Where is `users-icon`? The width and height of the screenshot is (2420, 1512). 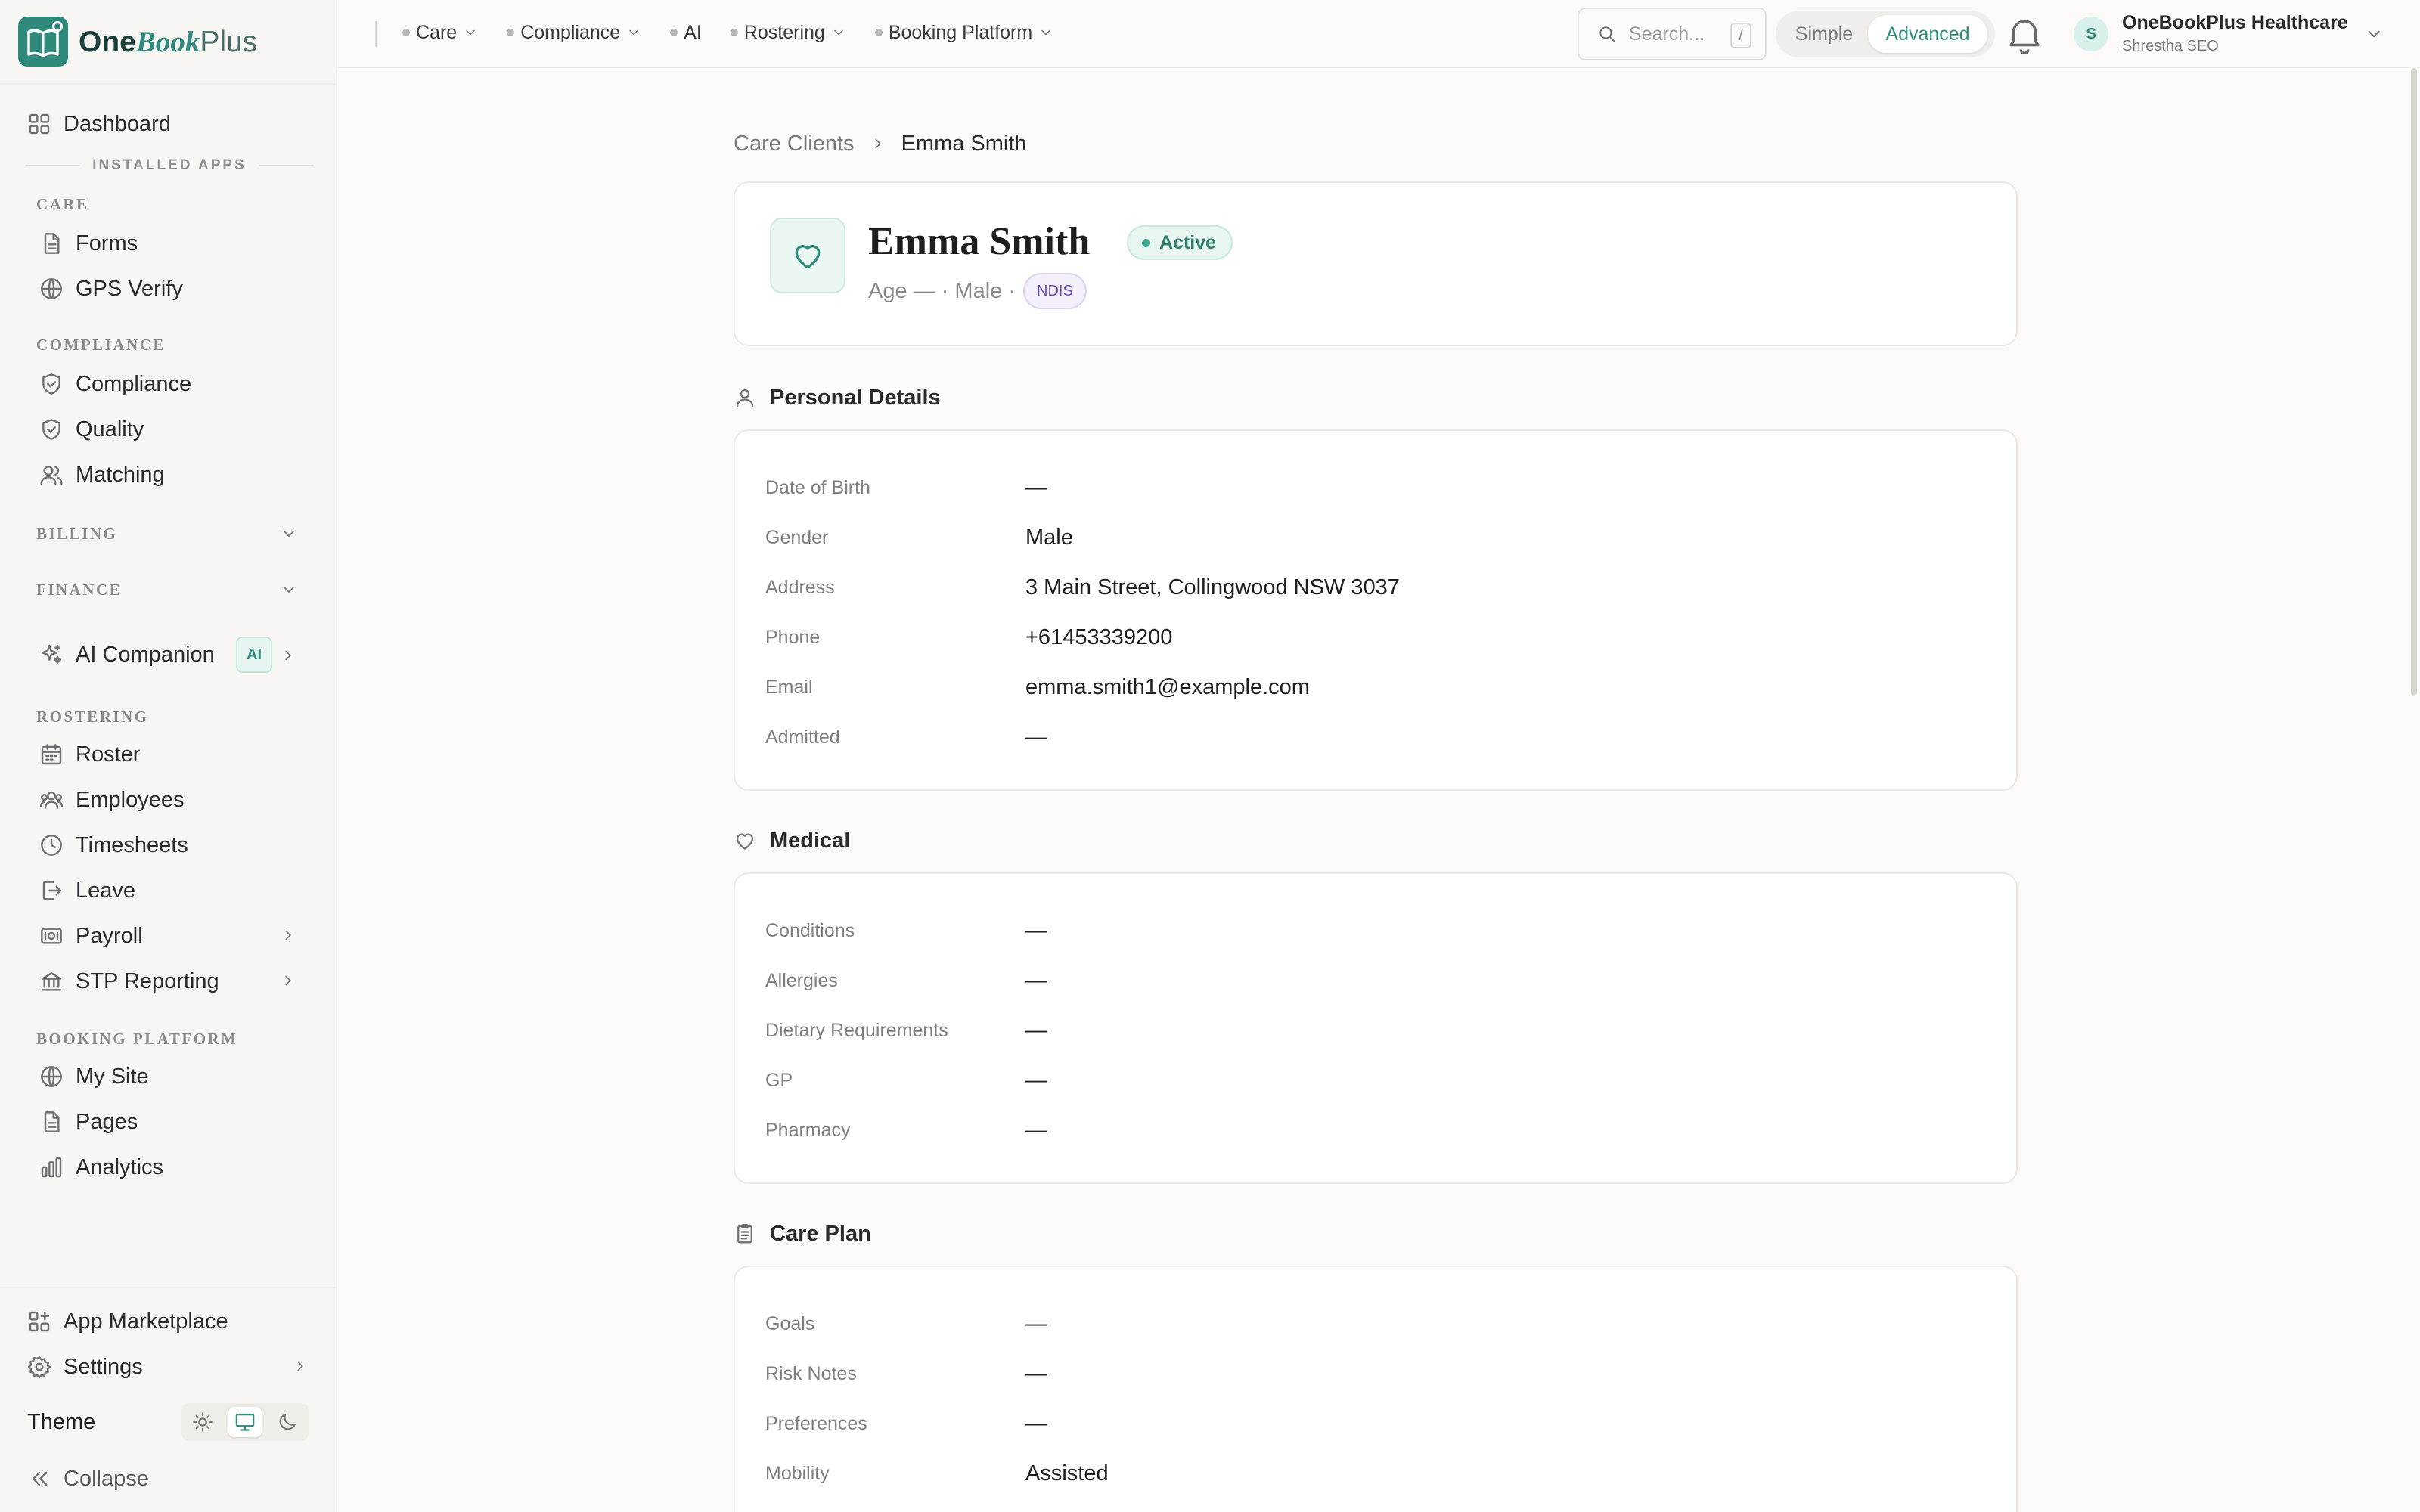 users-icon is located at coordinates (51, 475).